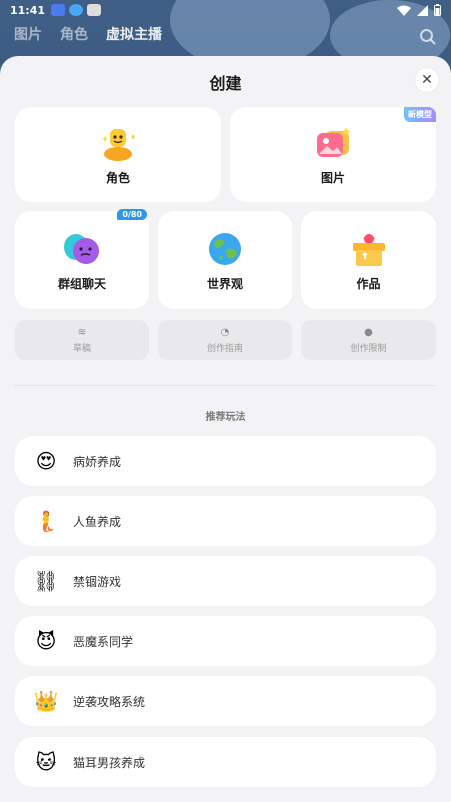 This screenshot has height=802, width=451. Describe the element at coordinates (334, 142) in the screenshot. I see `image-icon` at that location.